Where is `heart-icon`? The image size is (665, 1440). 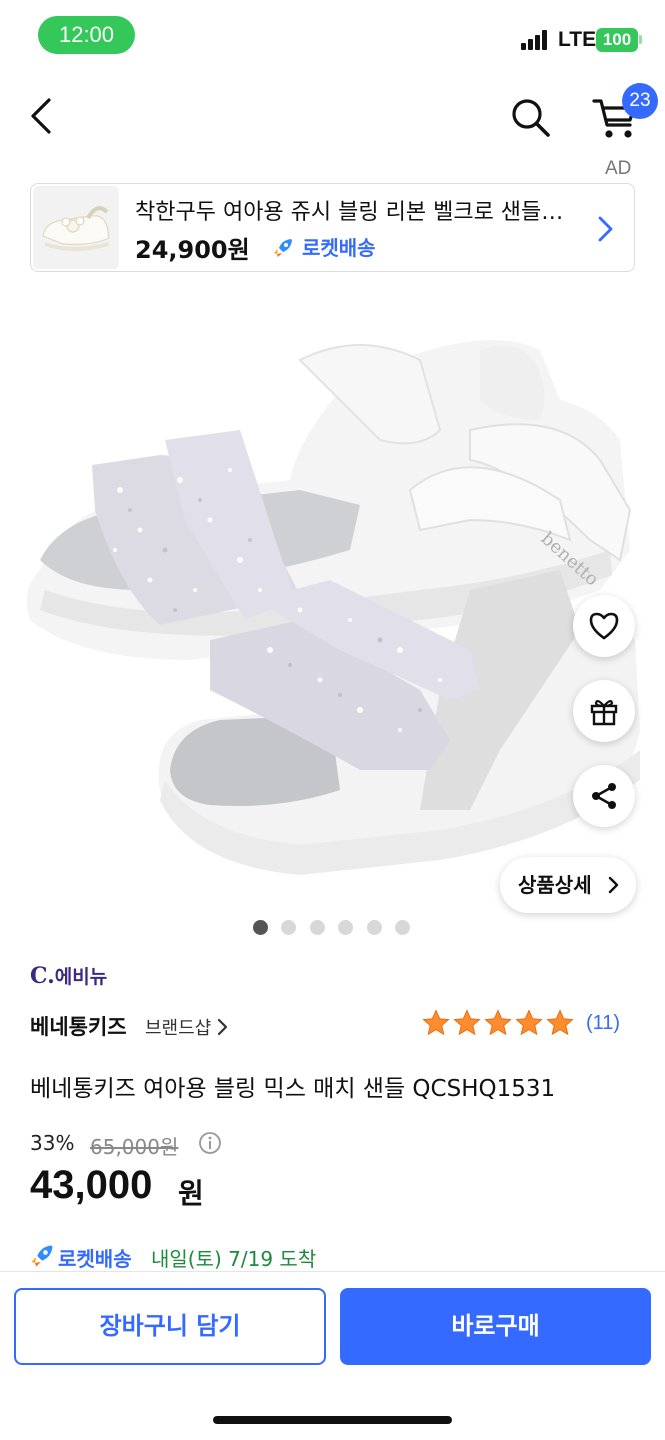 heart-icon is located at coordinates (604, 626).